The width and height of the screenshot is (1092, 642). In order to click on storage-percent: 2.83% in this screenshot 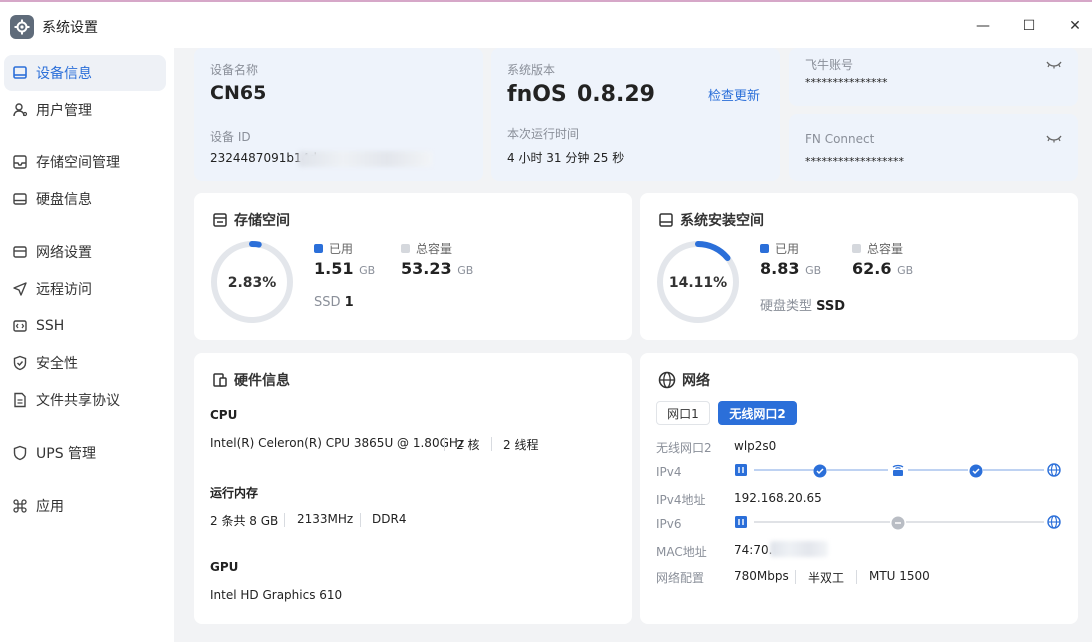, I will do `click(252, 283)`.